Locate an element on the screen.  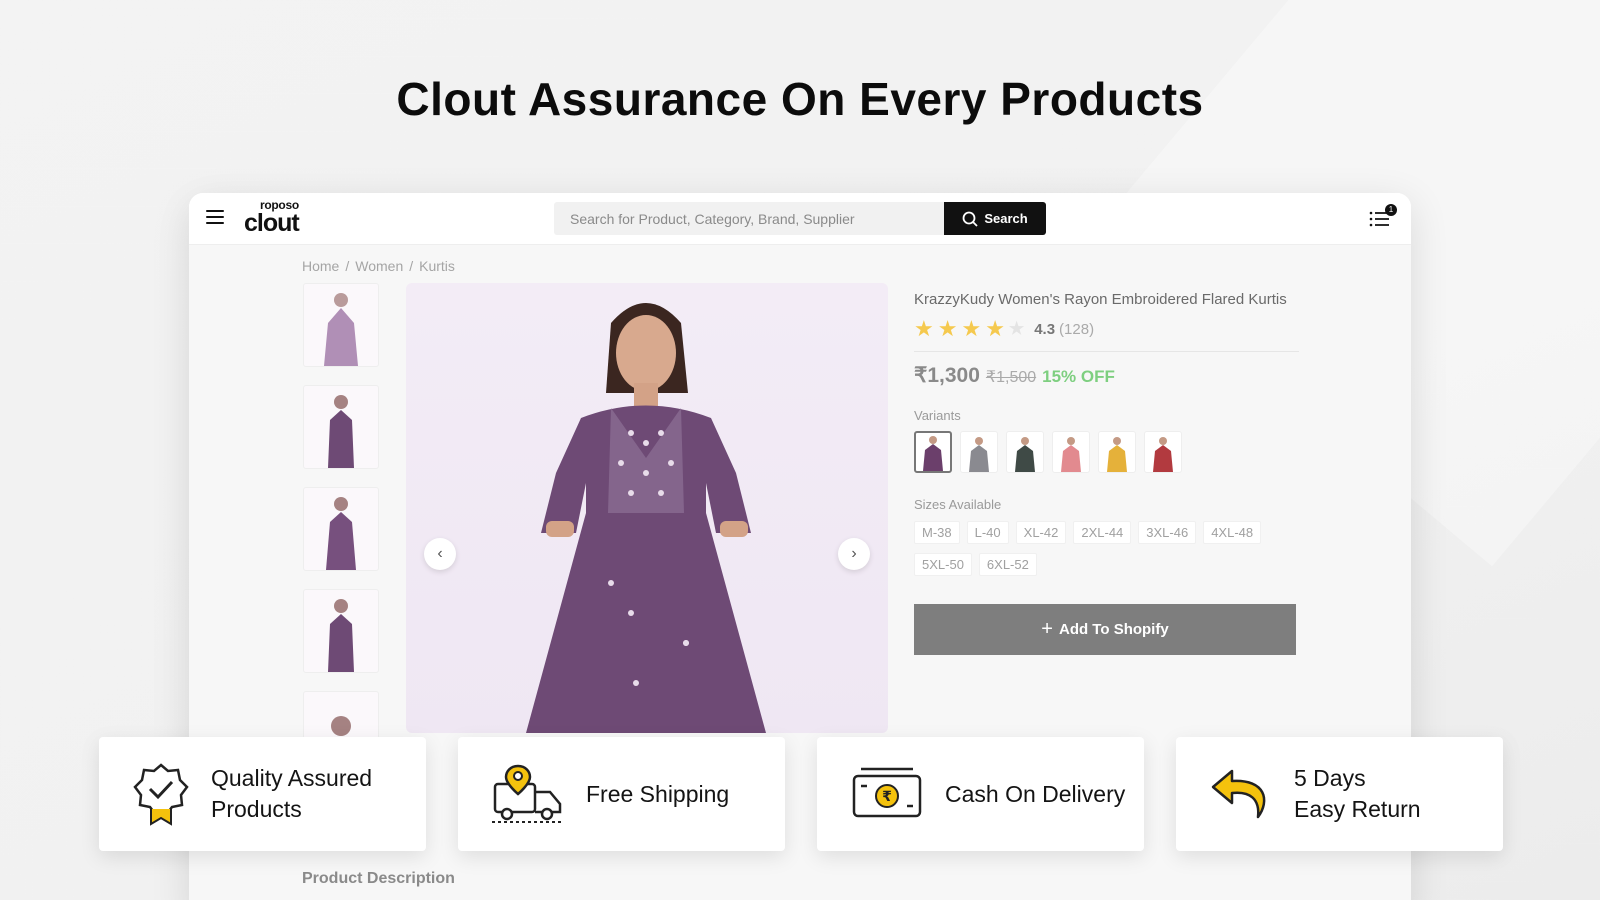
feature-card-cod: ₹ Cash On Delivery is located at coordinates (980, 794).